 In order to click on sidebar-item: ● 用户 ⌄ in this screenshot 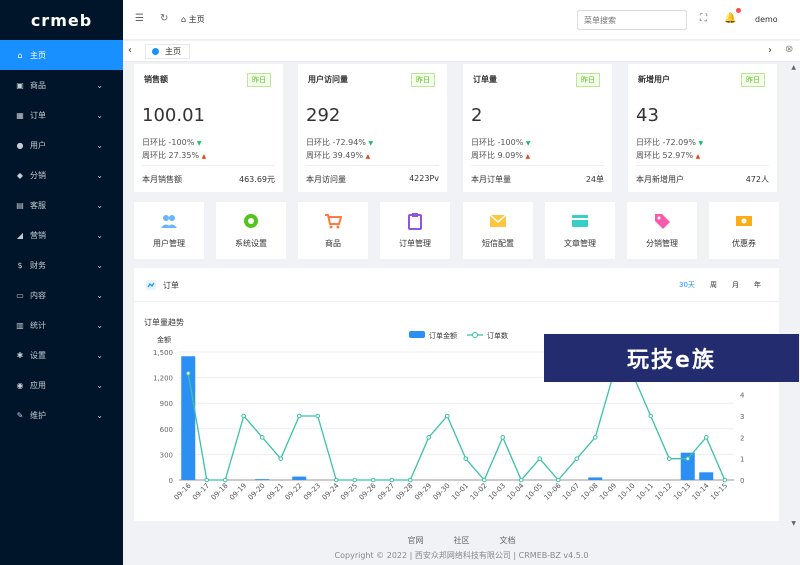, I will do `click(61, 145)`.